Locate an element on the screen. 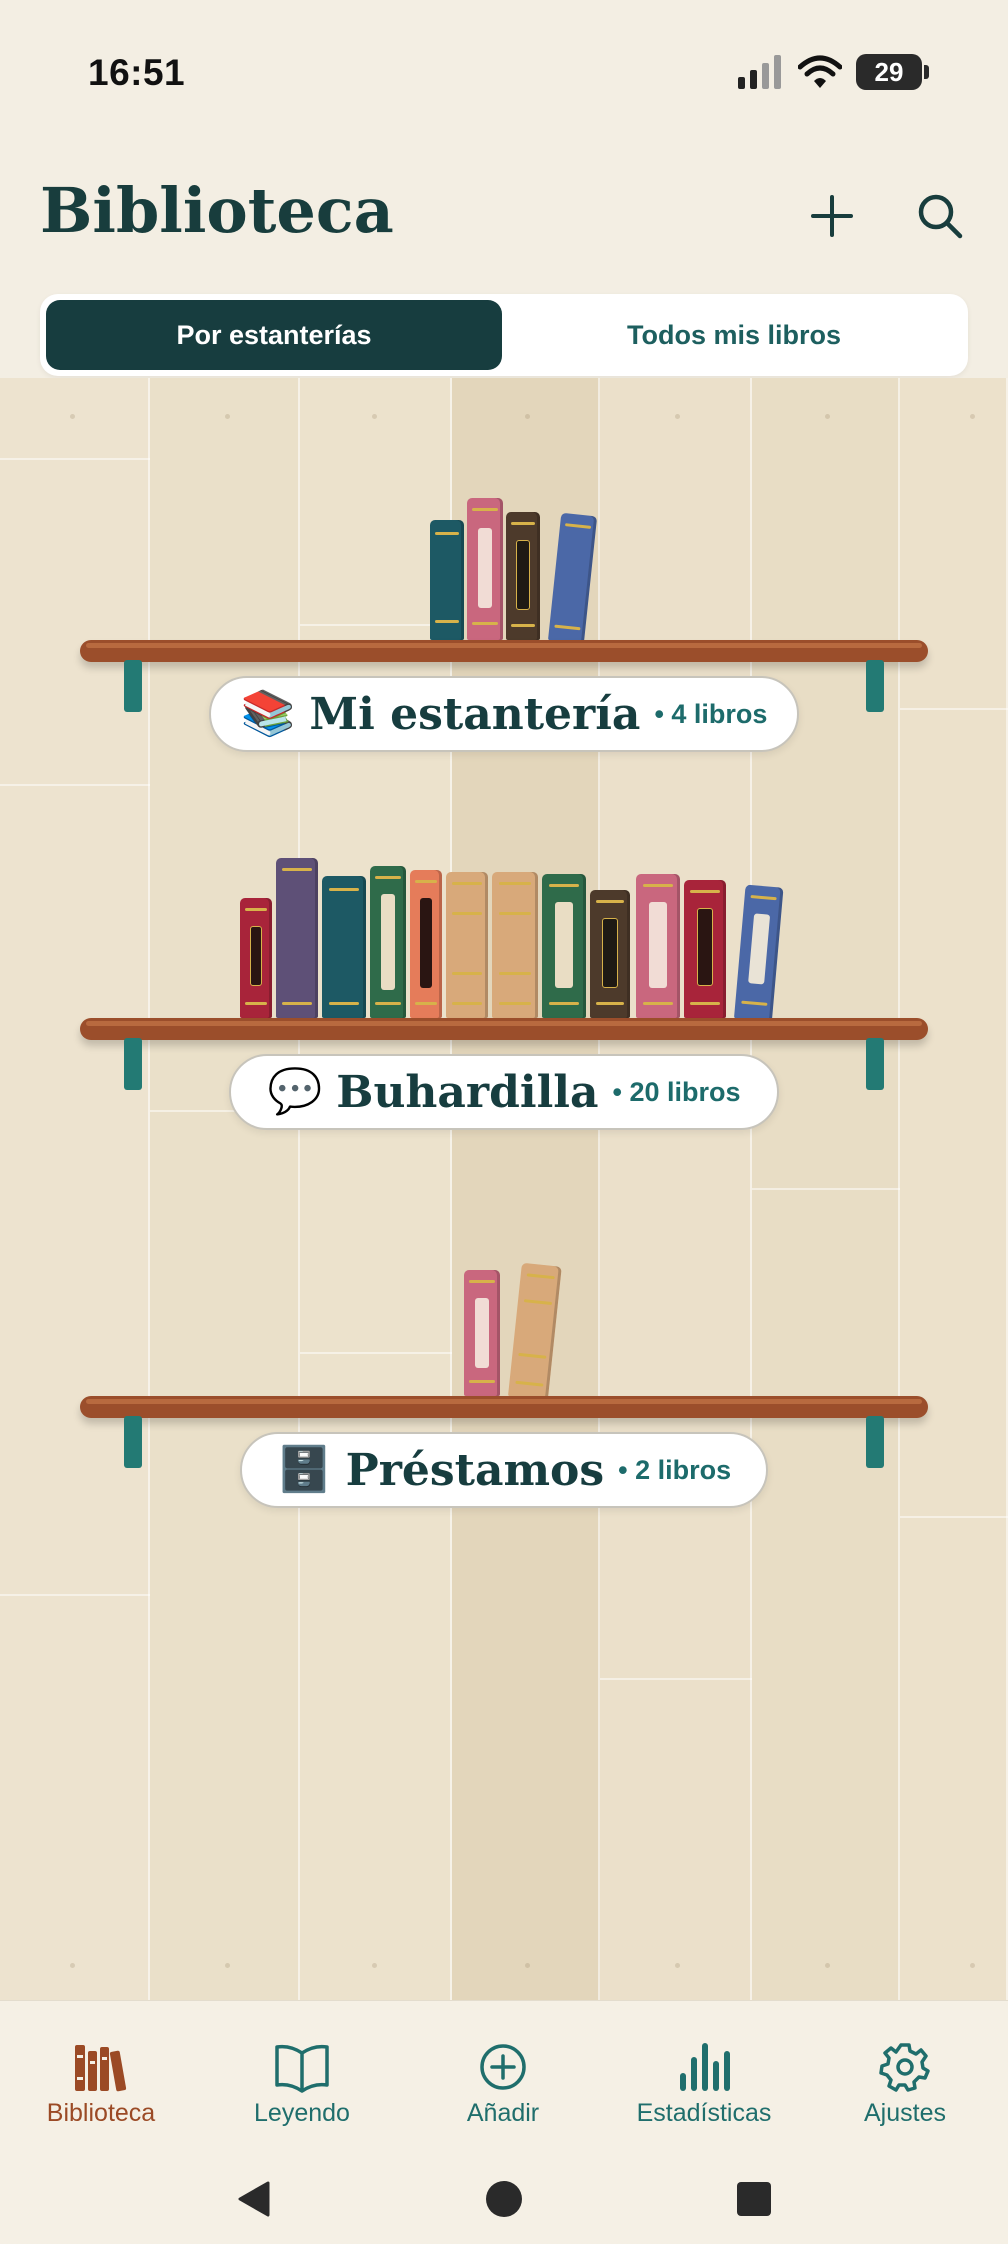 The width and height of the screenshot is (1008, 2244). tab-por-estanterias: Por estanterías is located at coordinates (274, 335).